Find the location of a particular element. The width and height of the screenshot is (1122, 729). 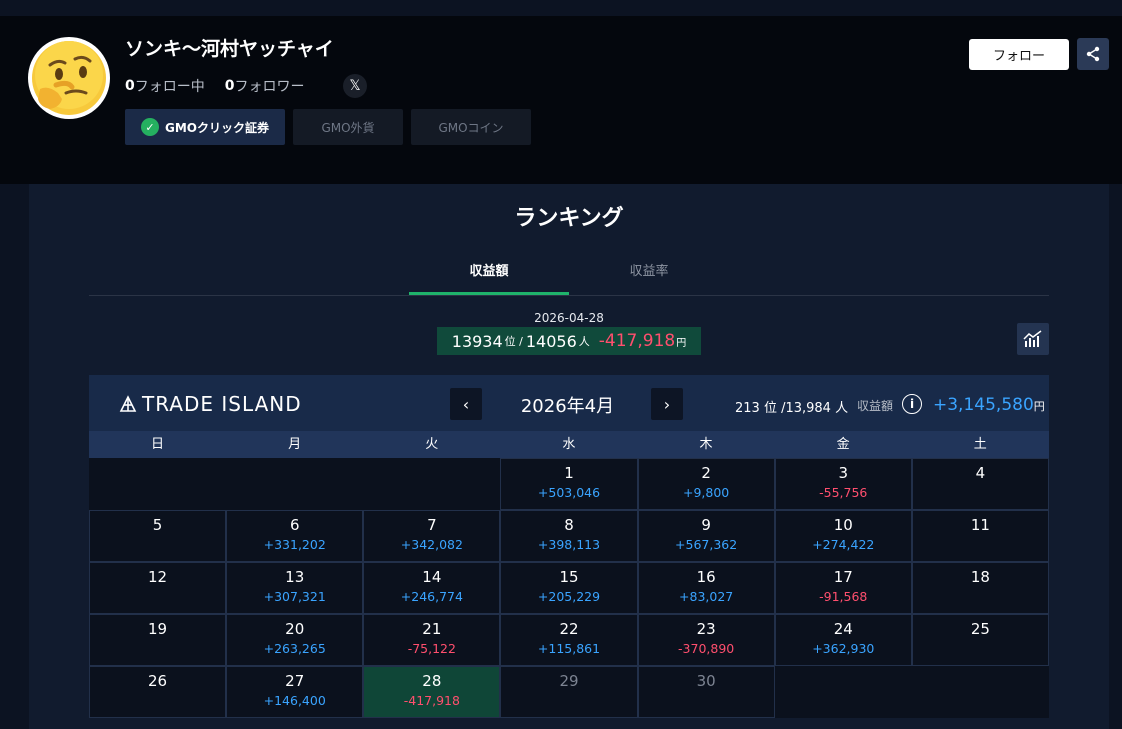

next-month-button: › is located at coordinates (667, 404).